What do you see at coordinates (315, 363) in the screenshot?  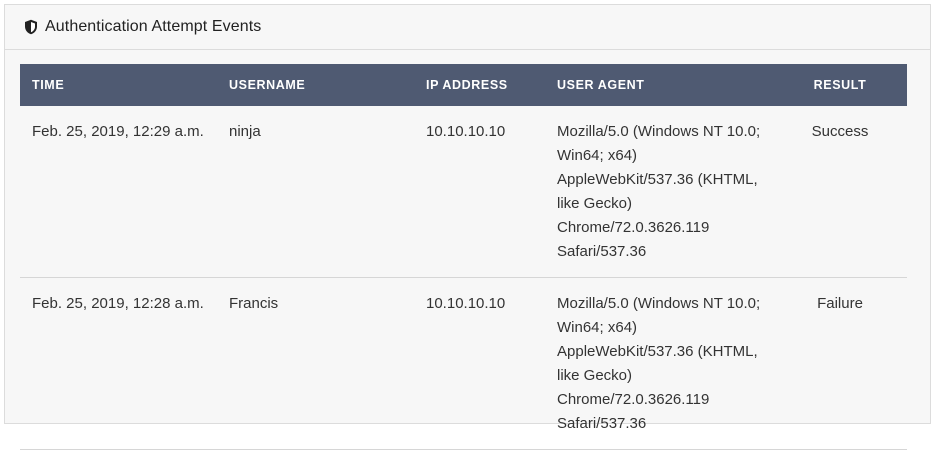 I see `cell-username: Francis` at bounding box center [315, 363].